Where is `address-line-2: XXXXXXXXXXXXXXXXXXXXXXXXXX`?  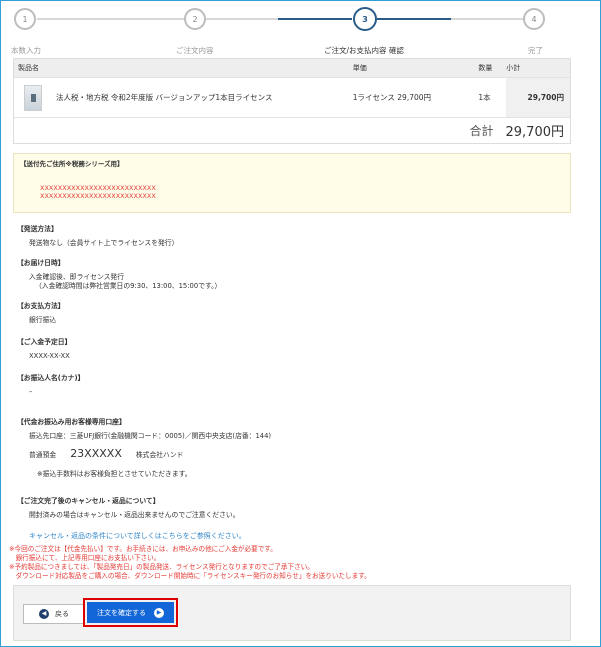
address-line-2: XXXXXXXXXXXXXXXXXXXXXXXXXX is located at coordinates (98, 196).